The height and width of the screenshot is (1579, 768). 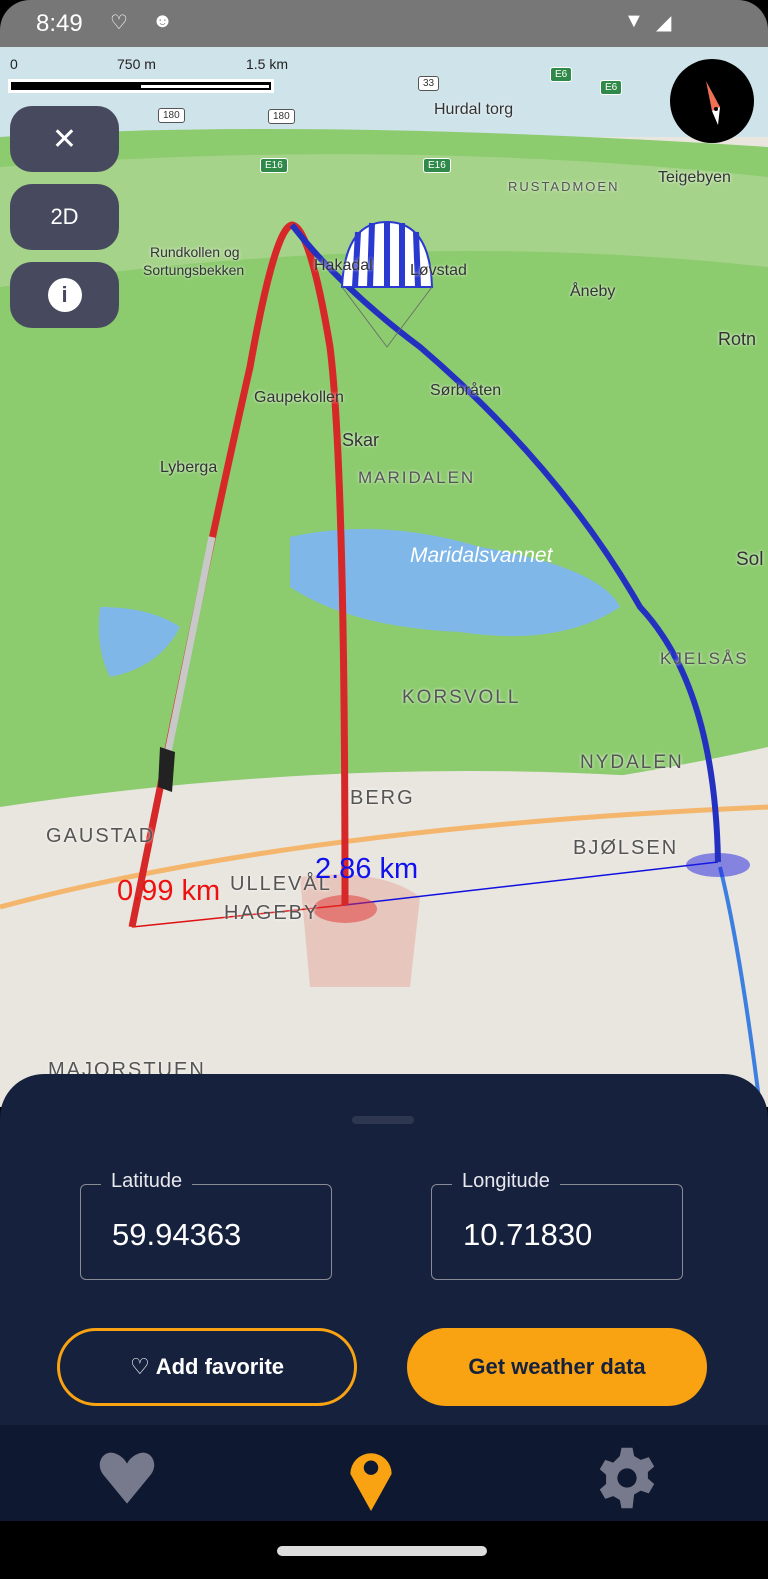 I want to click on scale-mid: 750 m, so click(x=136, y=64).